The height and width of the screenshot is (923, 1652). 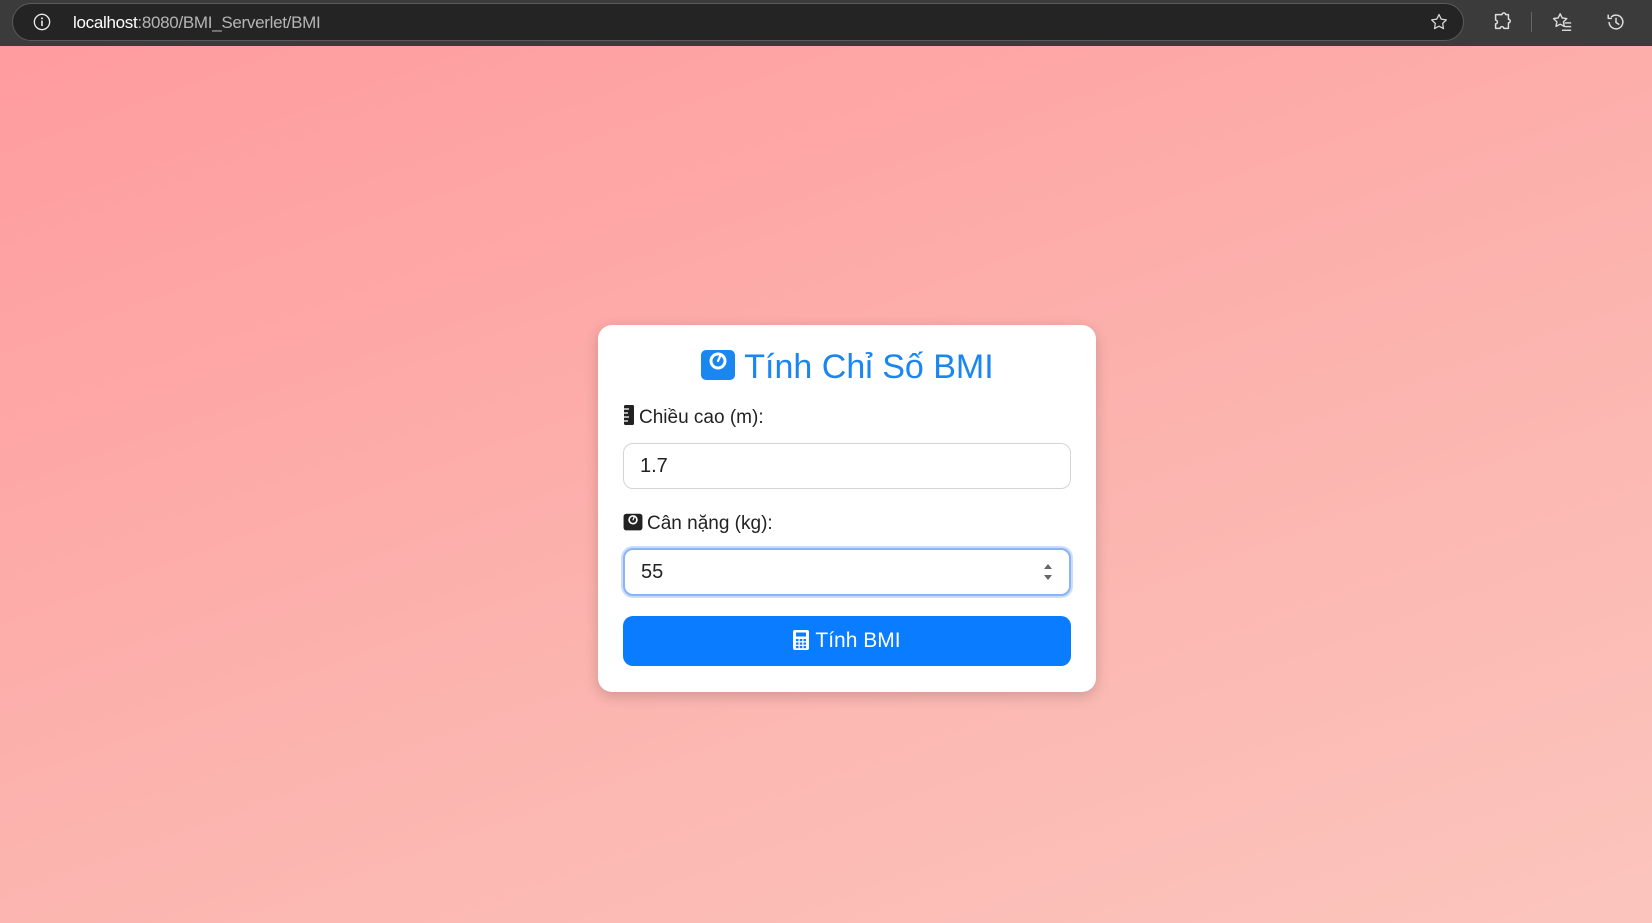 I want to click on url-path: :8080/BMI_Serverlet/BMI, so click(x=229, y=22).